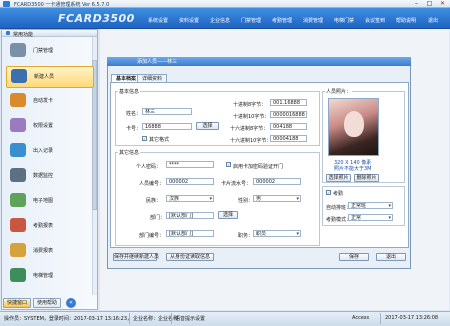 This screenshot has width=450, height=326. I want to click on select-card-button: 选择, so click(207, 126).